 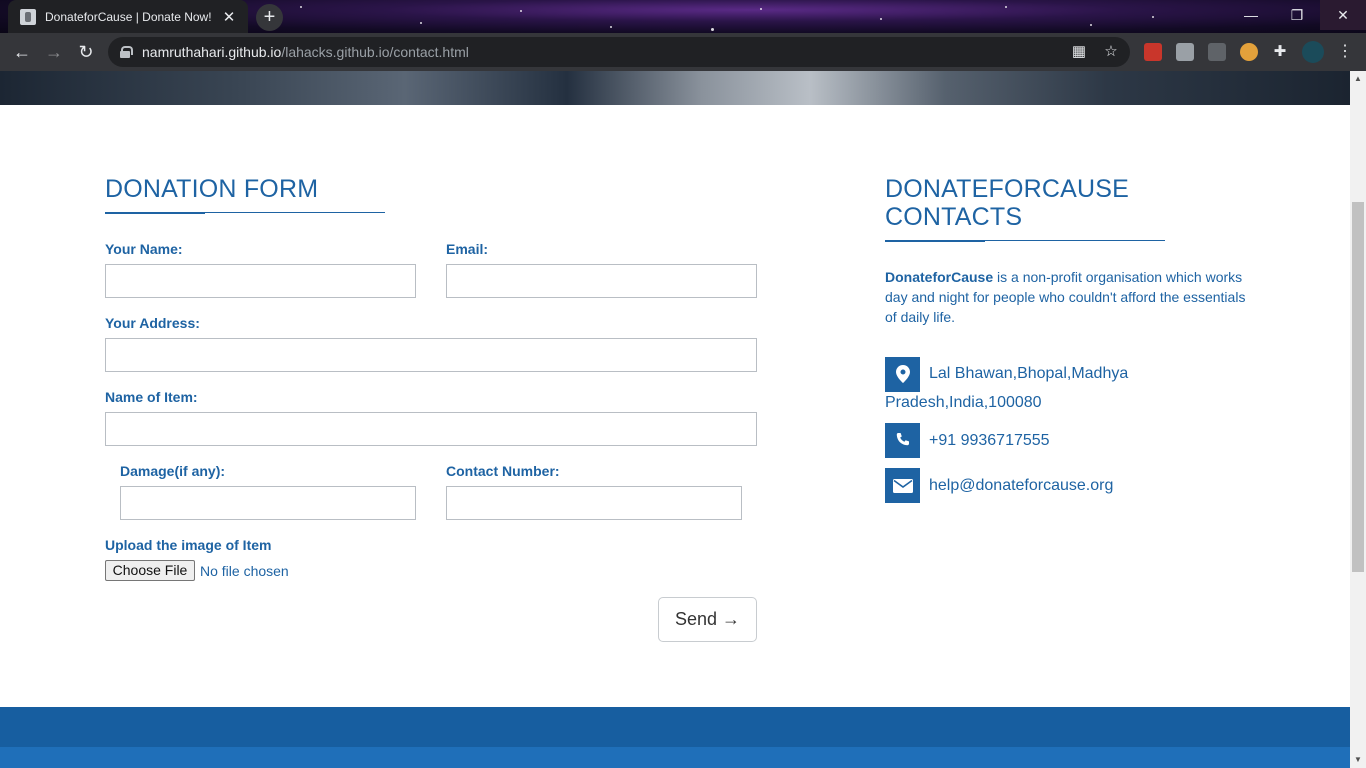 I want to click on choose-file-button: Choose File, so click(x=150, y=570).